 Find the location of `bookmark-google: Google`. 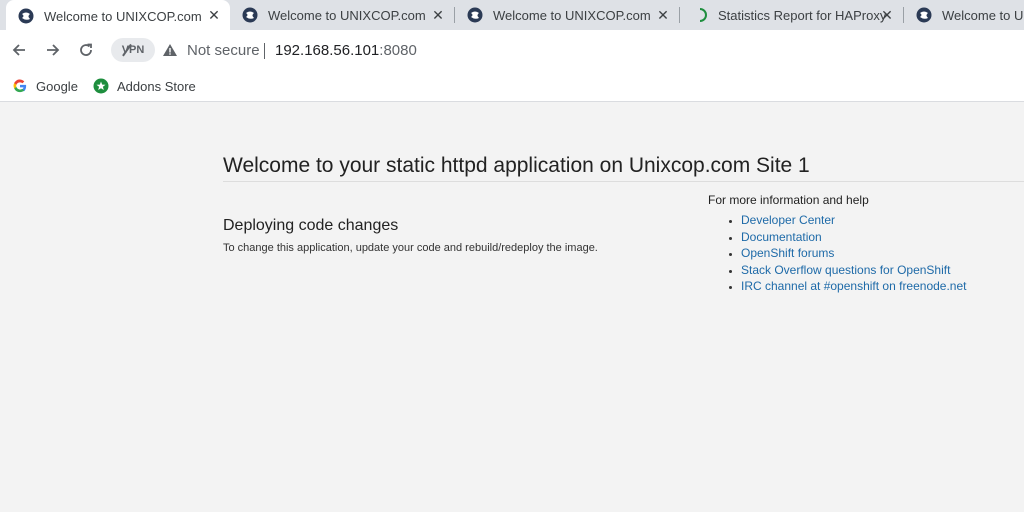

bookmark-google: Google is located at coordinates (45, 86).